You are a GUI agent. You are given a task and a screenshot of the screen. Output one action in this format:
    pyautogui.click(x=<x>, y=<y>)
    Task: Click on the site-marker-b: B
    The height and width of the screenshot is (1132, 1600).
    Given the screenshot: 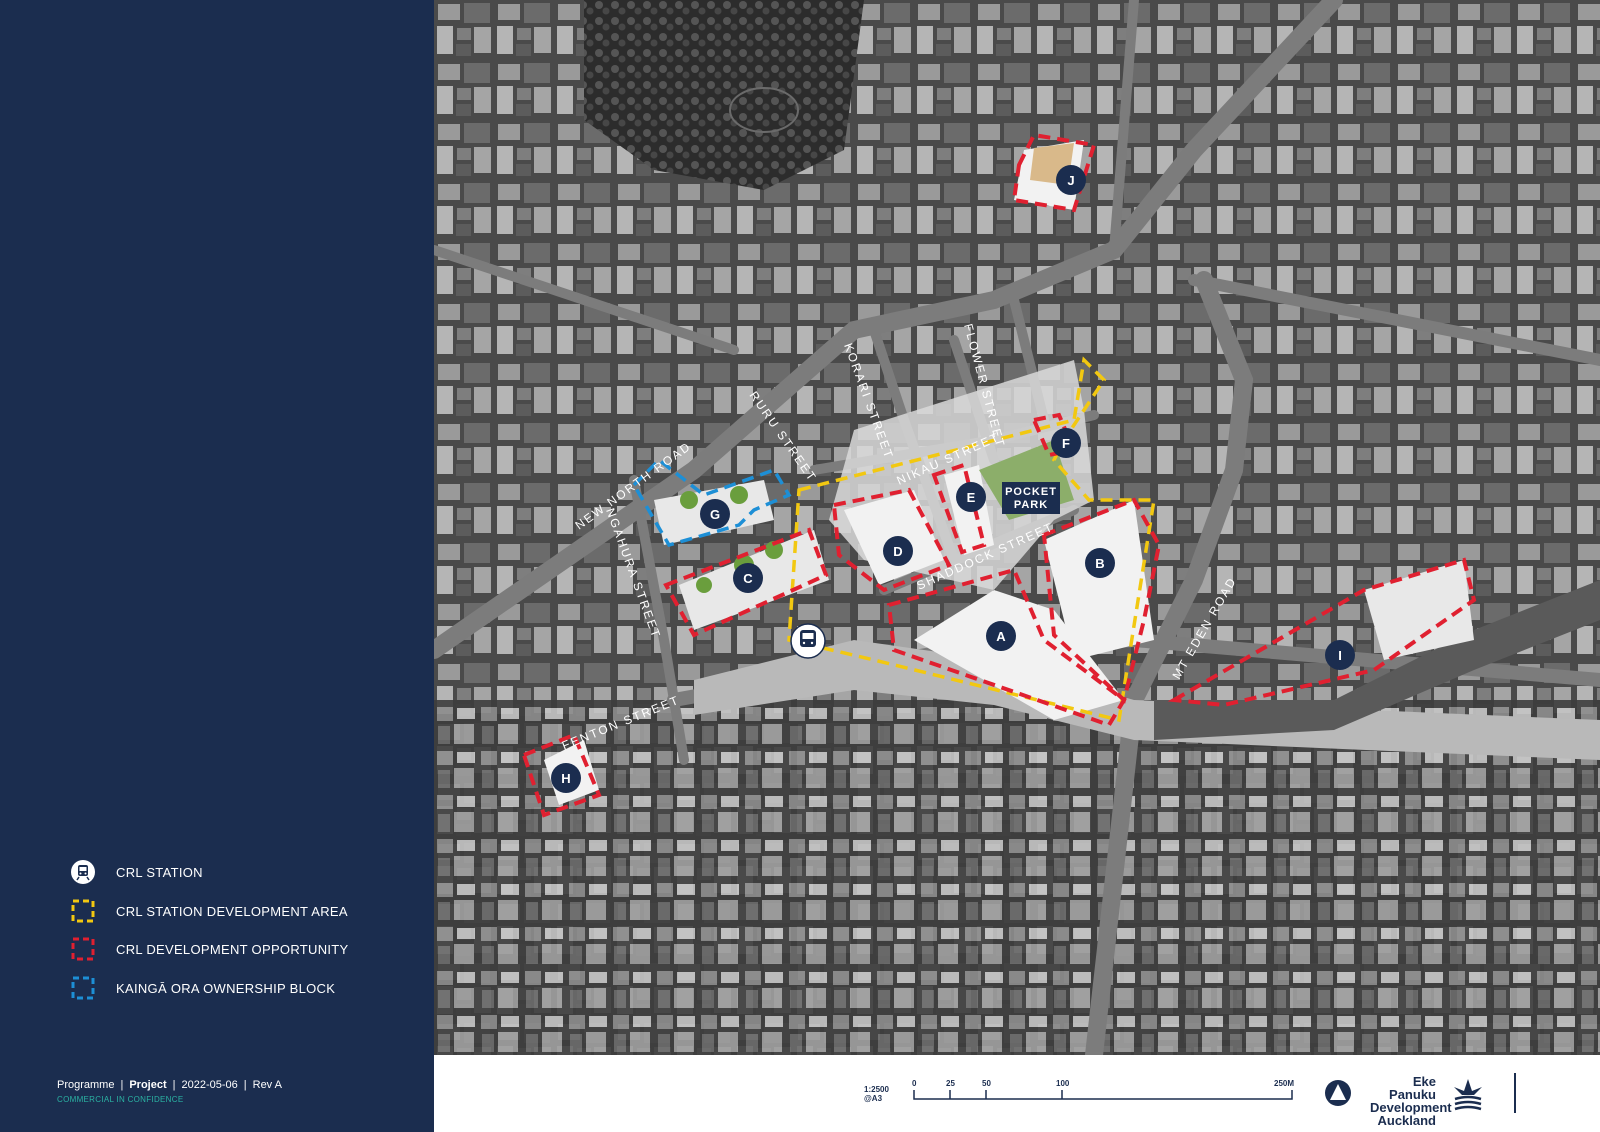 What is the action you would take?
    pyautogui.click(x=1100, y=563)
    